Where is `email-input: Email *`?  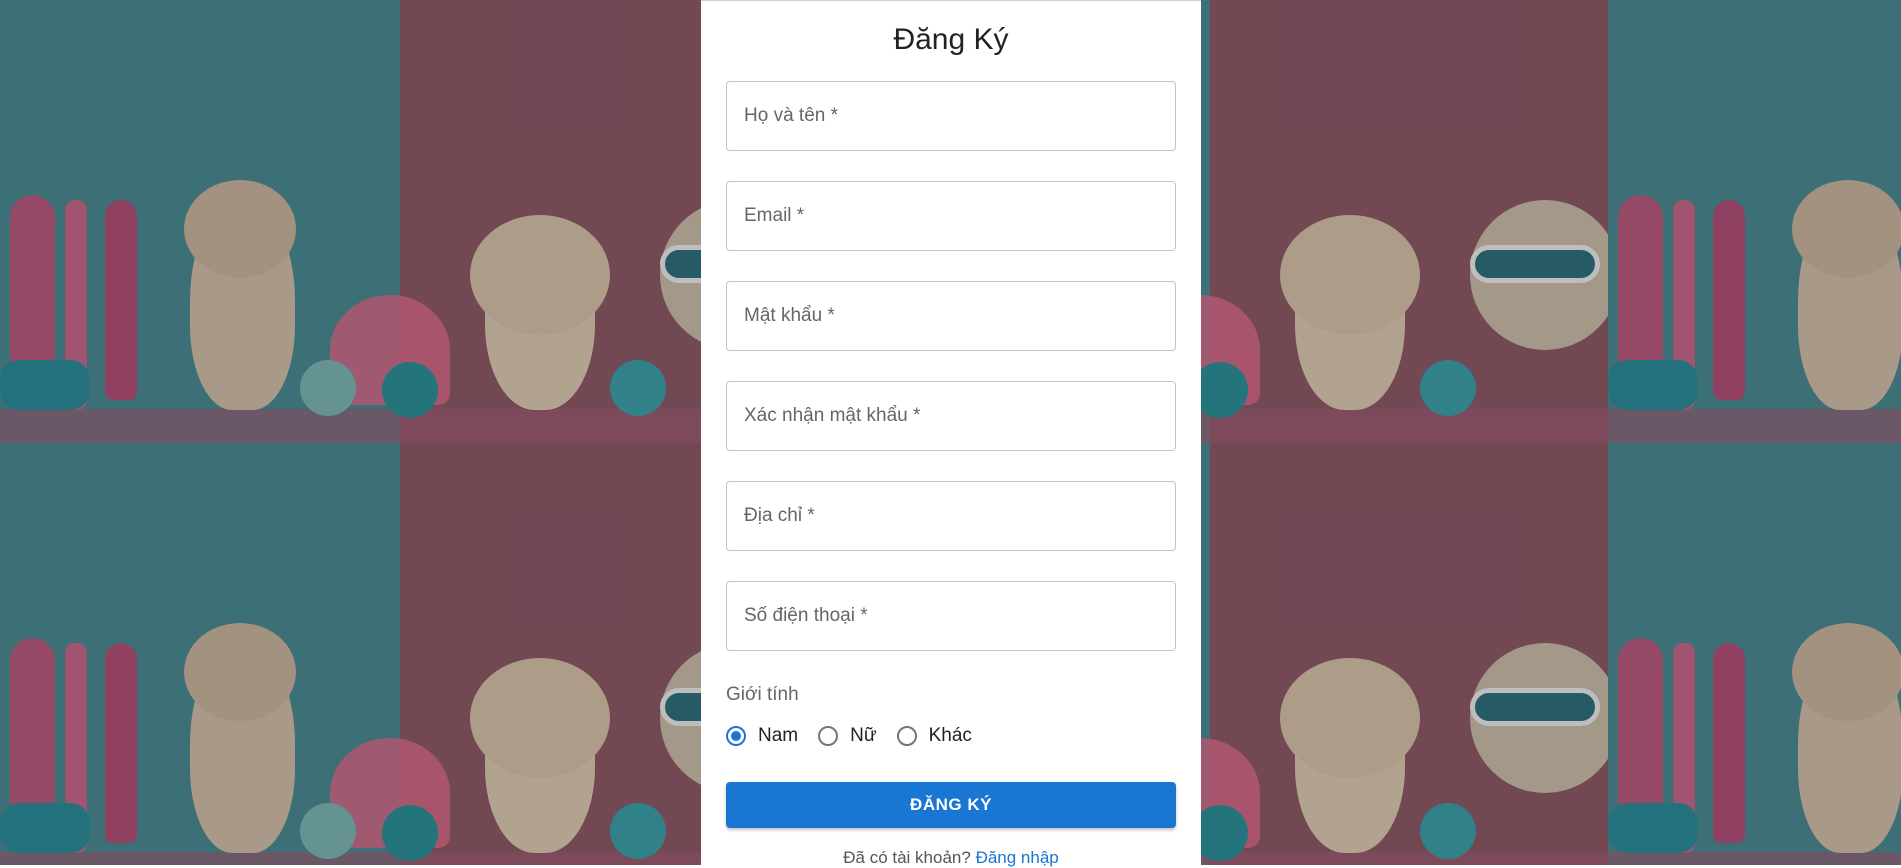
email-input: Email * is located at coordinates (951, 216).